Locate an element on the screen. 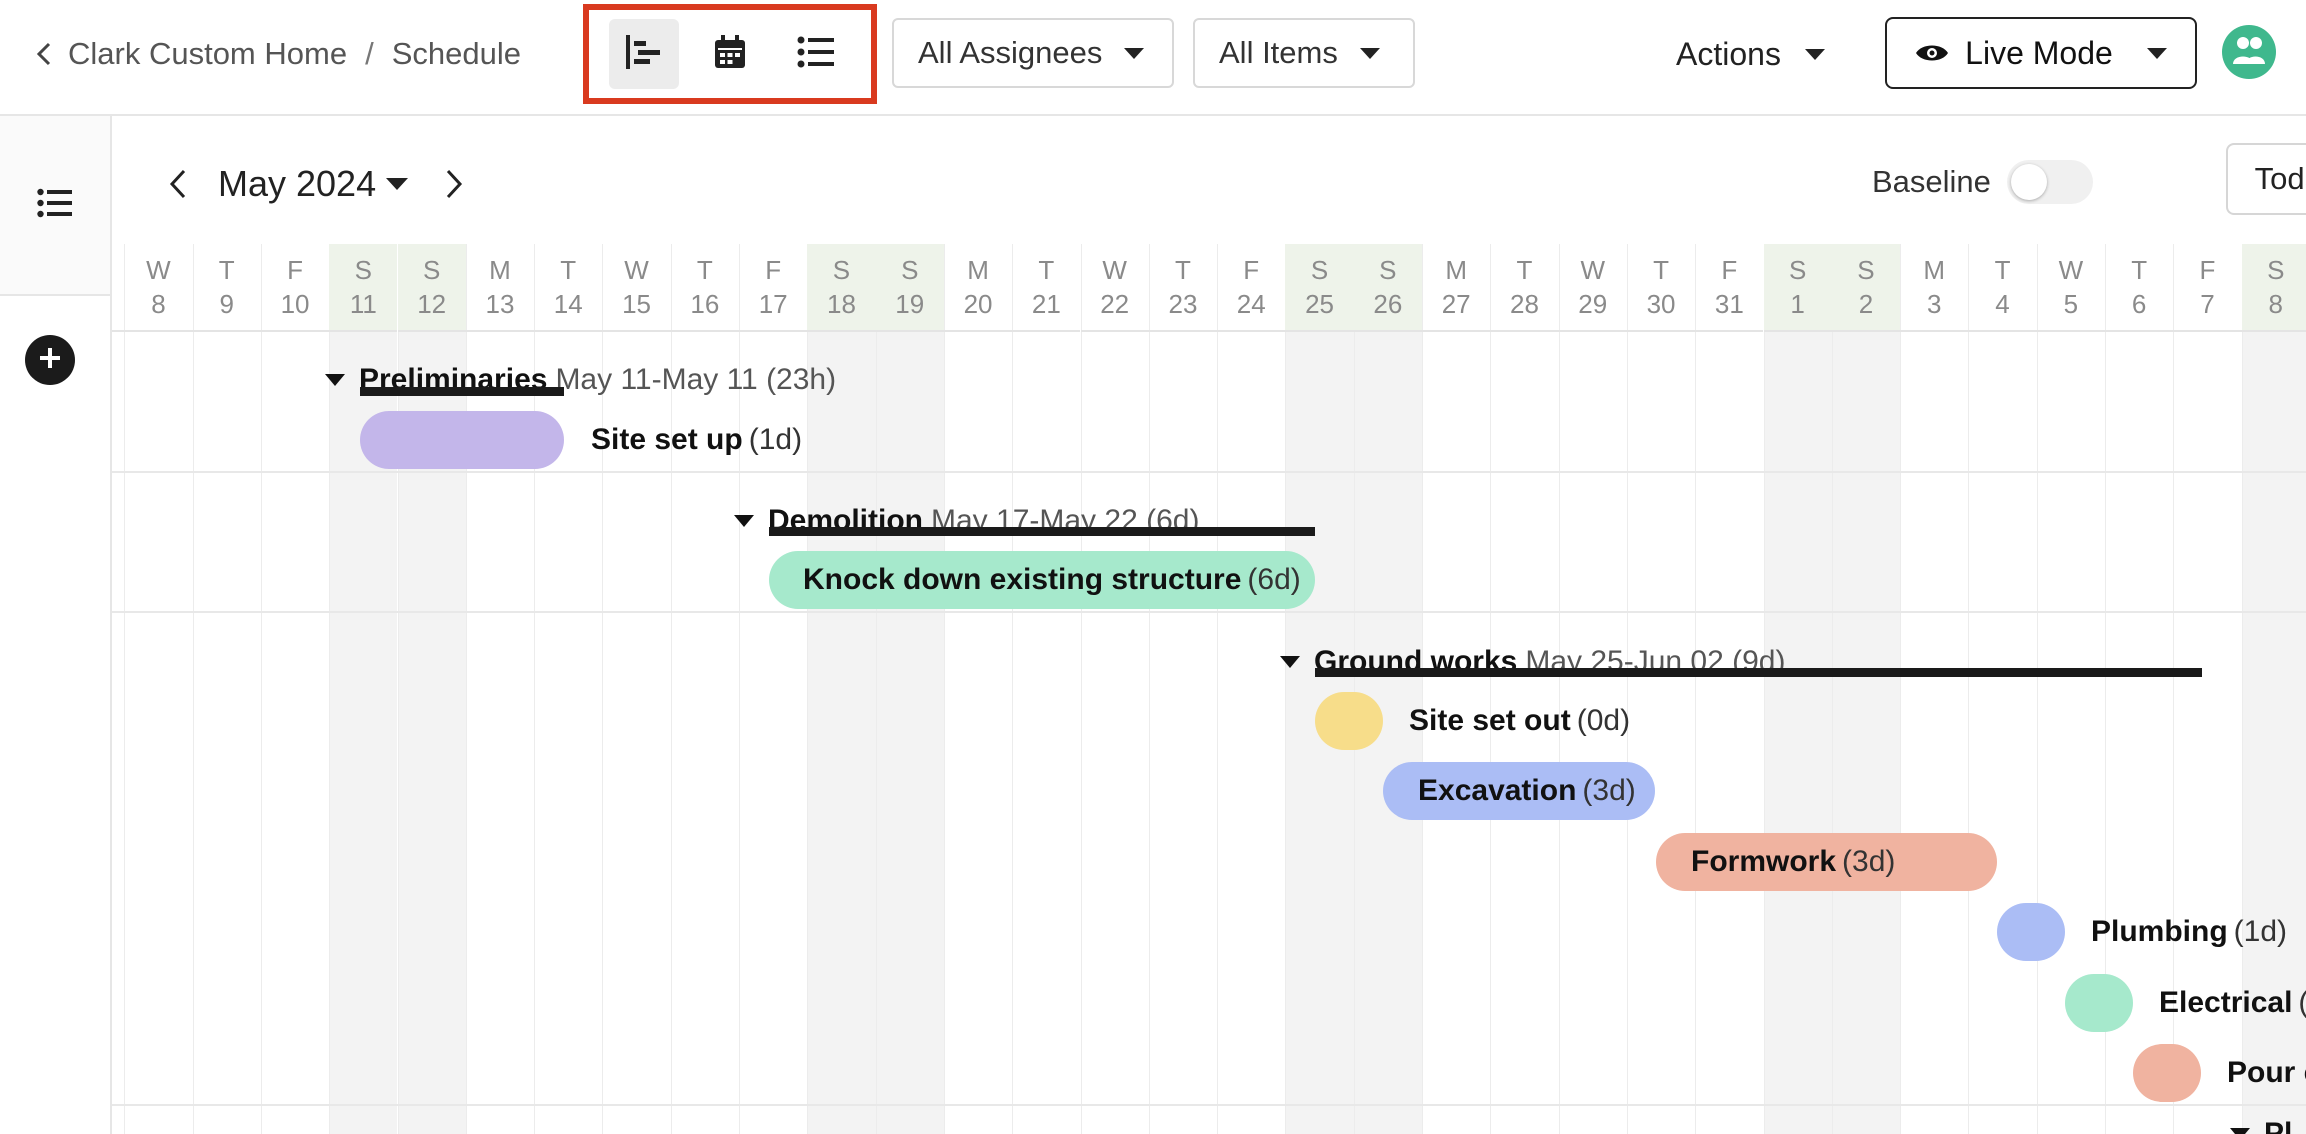 This screenshot has height=1134, width=2306. day-number: 28 is located at coordinates (1524, 304).